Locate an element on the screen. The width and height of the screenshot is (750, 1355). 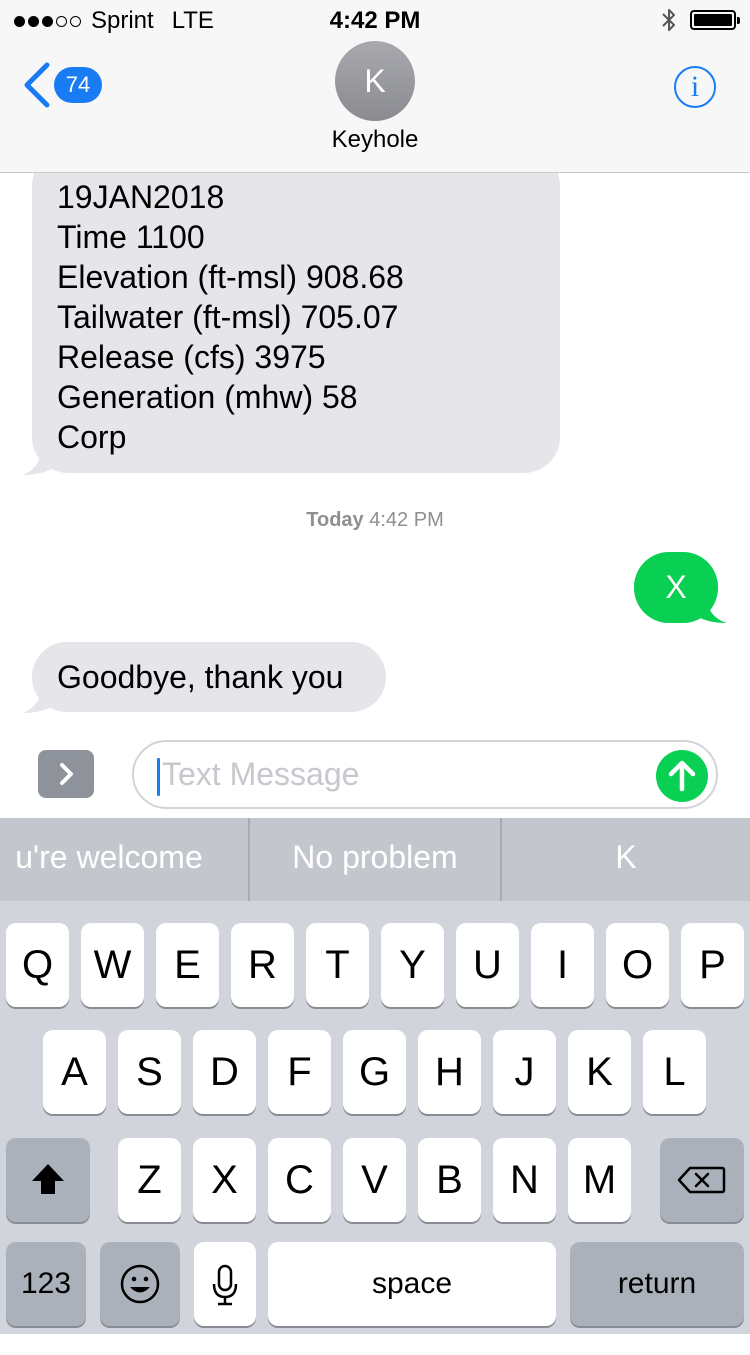
message-line: Tailwater (ft-msl) 705.07 is located at coordinates (228, 317).